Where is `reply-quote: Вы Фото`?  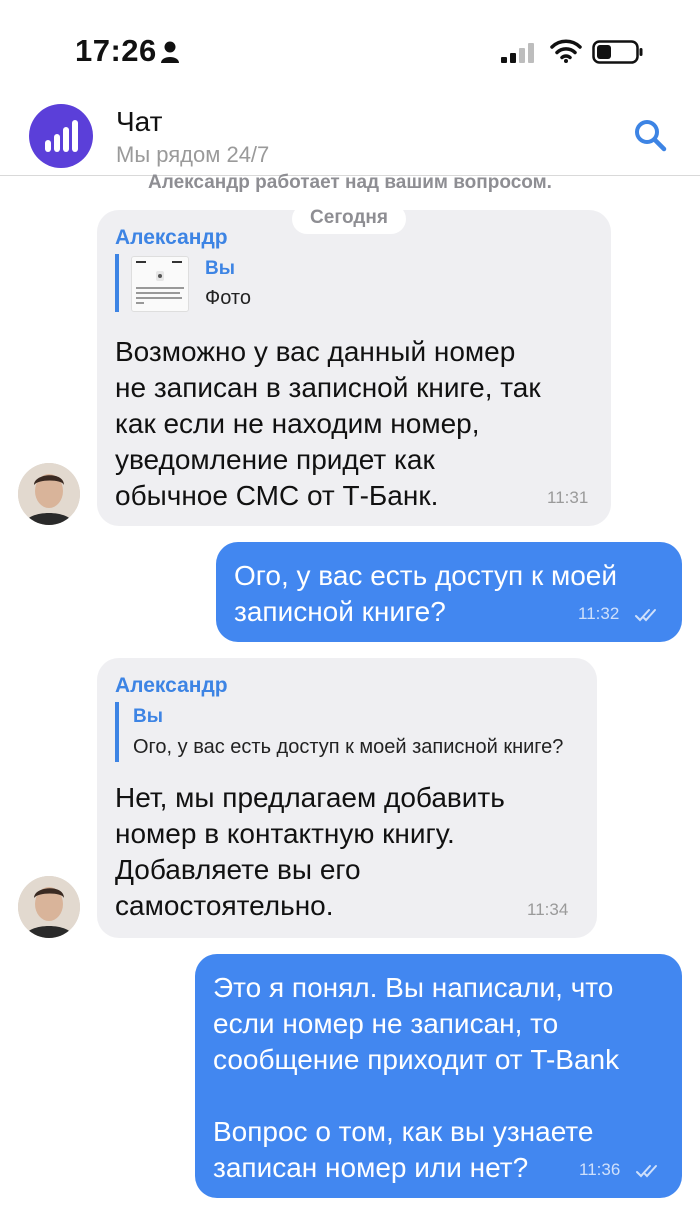
reply-quote: Вы Фото is located at coordinates (215, 283).